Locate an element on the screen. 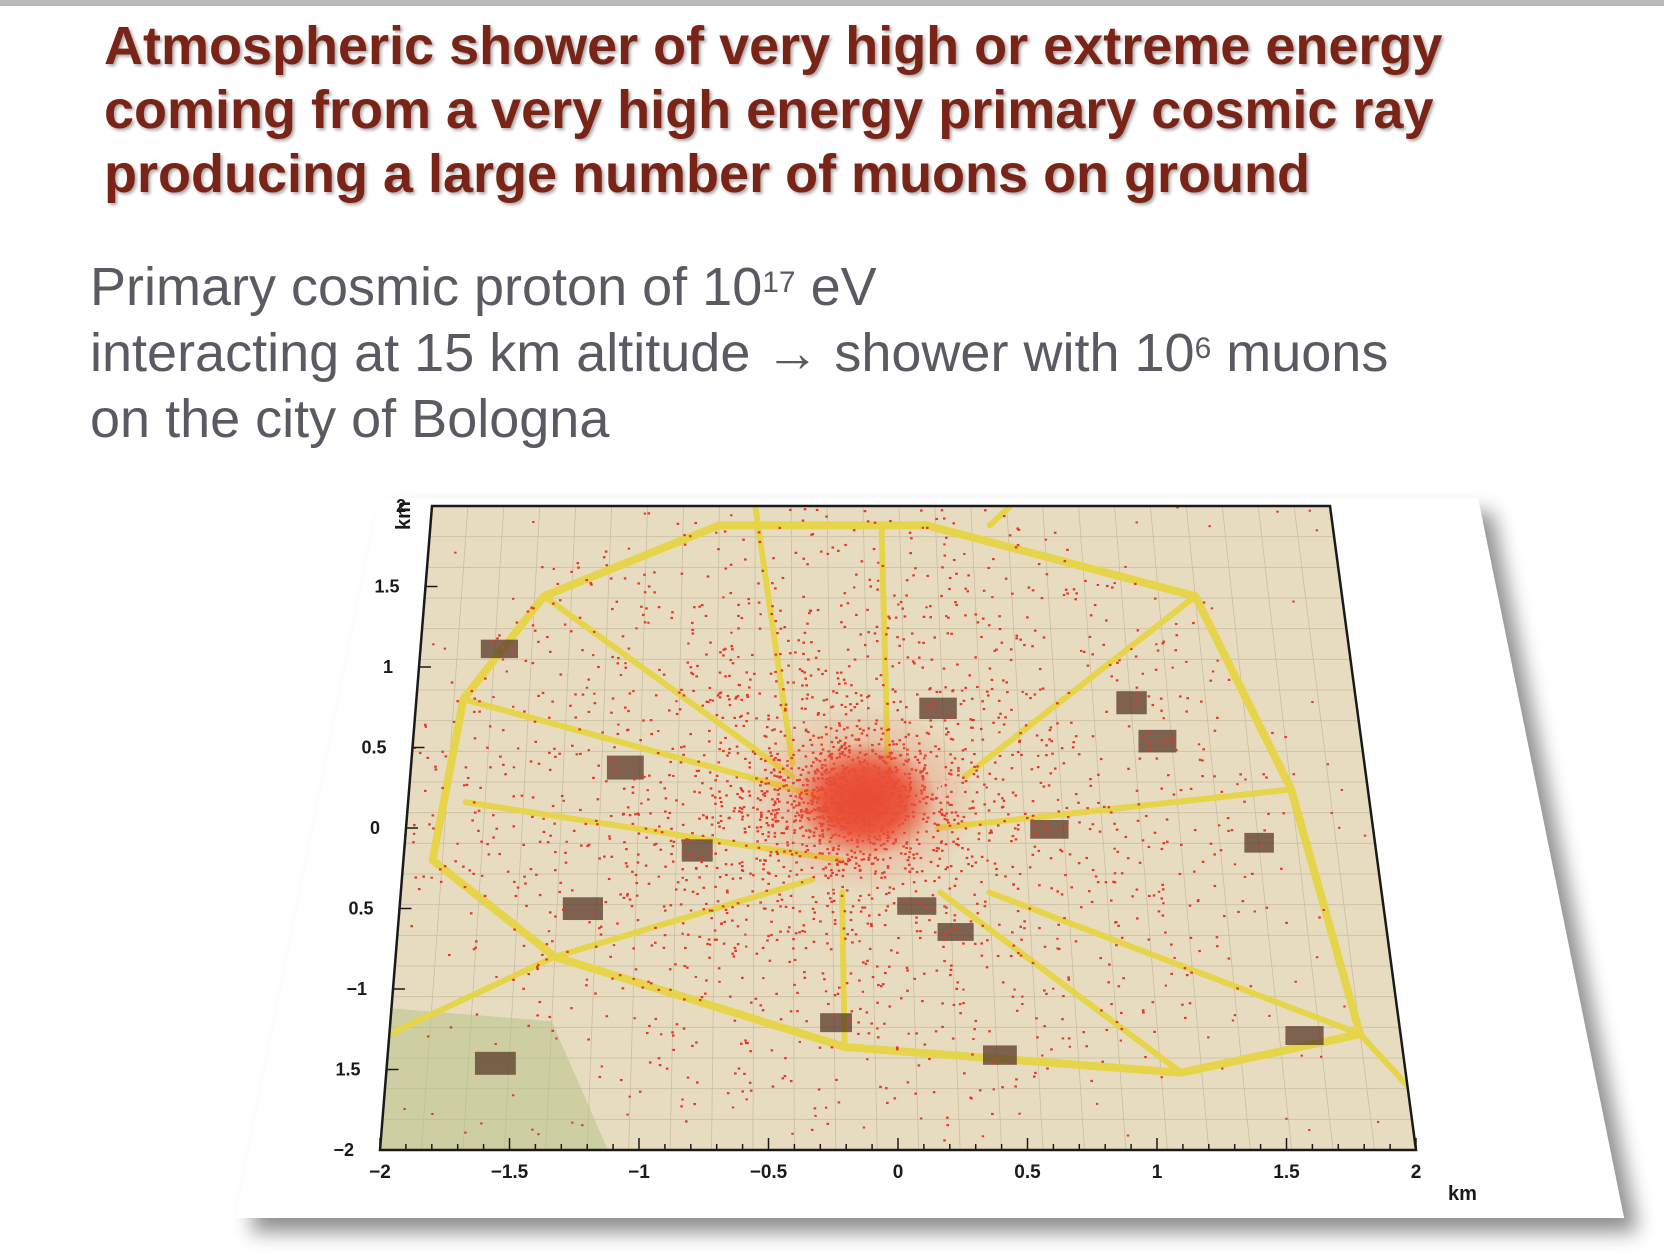  x-tick-labels: −2 −1.5 −1 −0.5 0 0.5 1 1.5 2 is located at coordinates (895, 1172).